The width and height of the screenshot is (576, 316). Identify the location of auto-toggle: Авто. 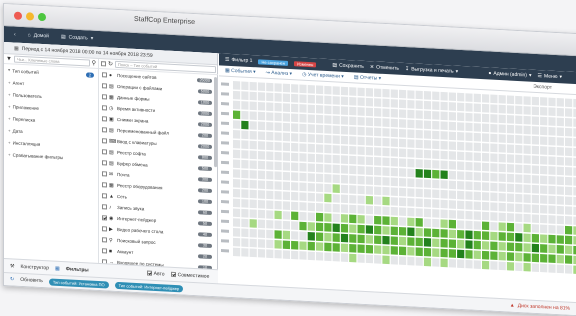
(155, 273).